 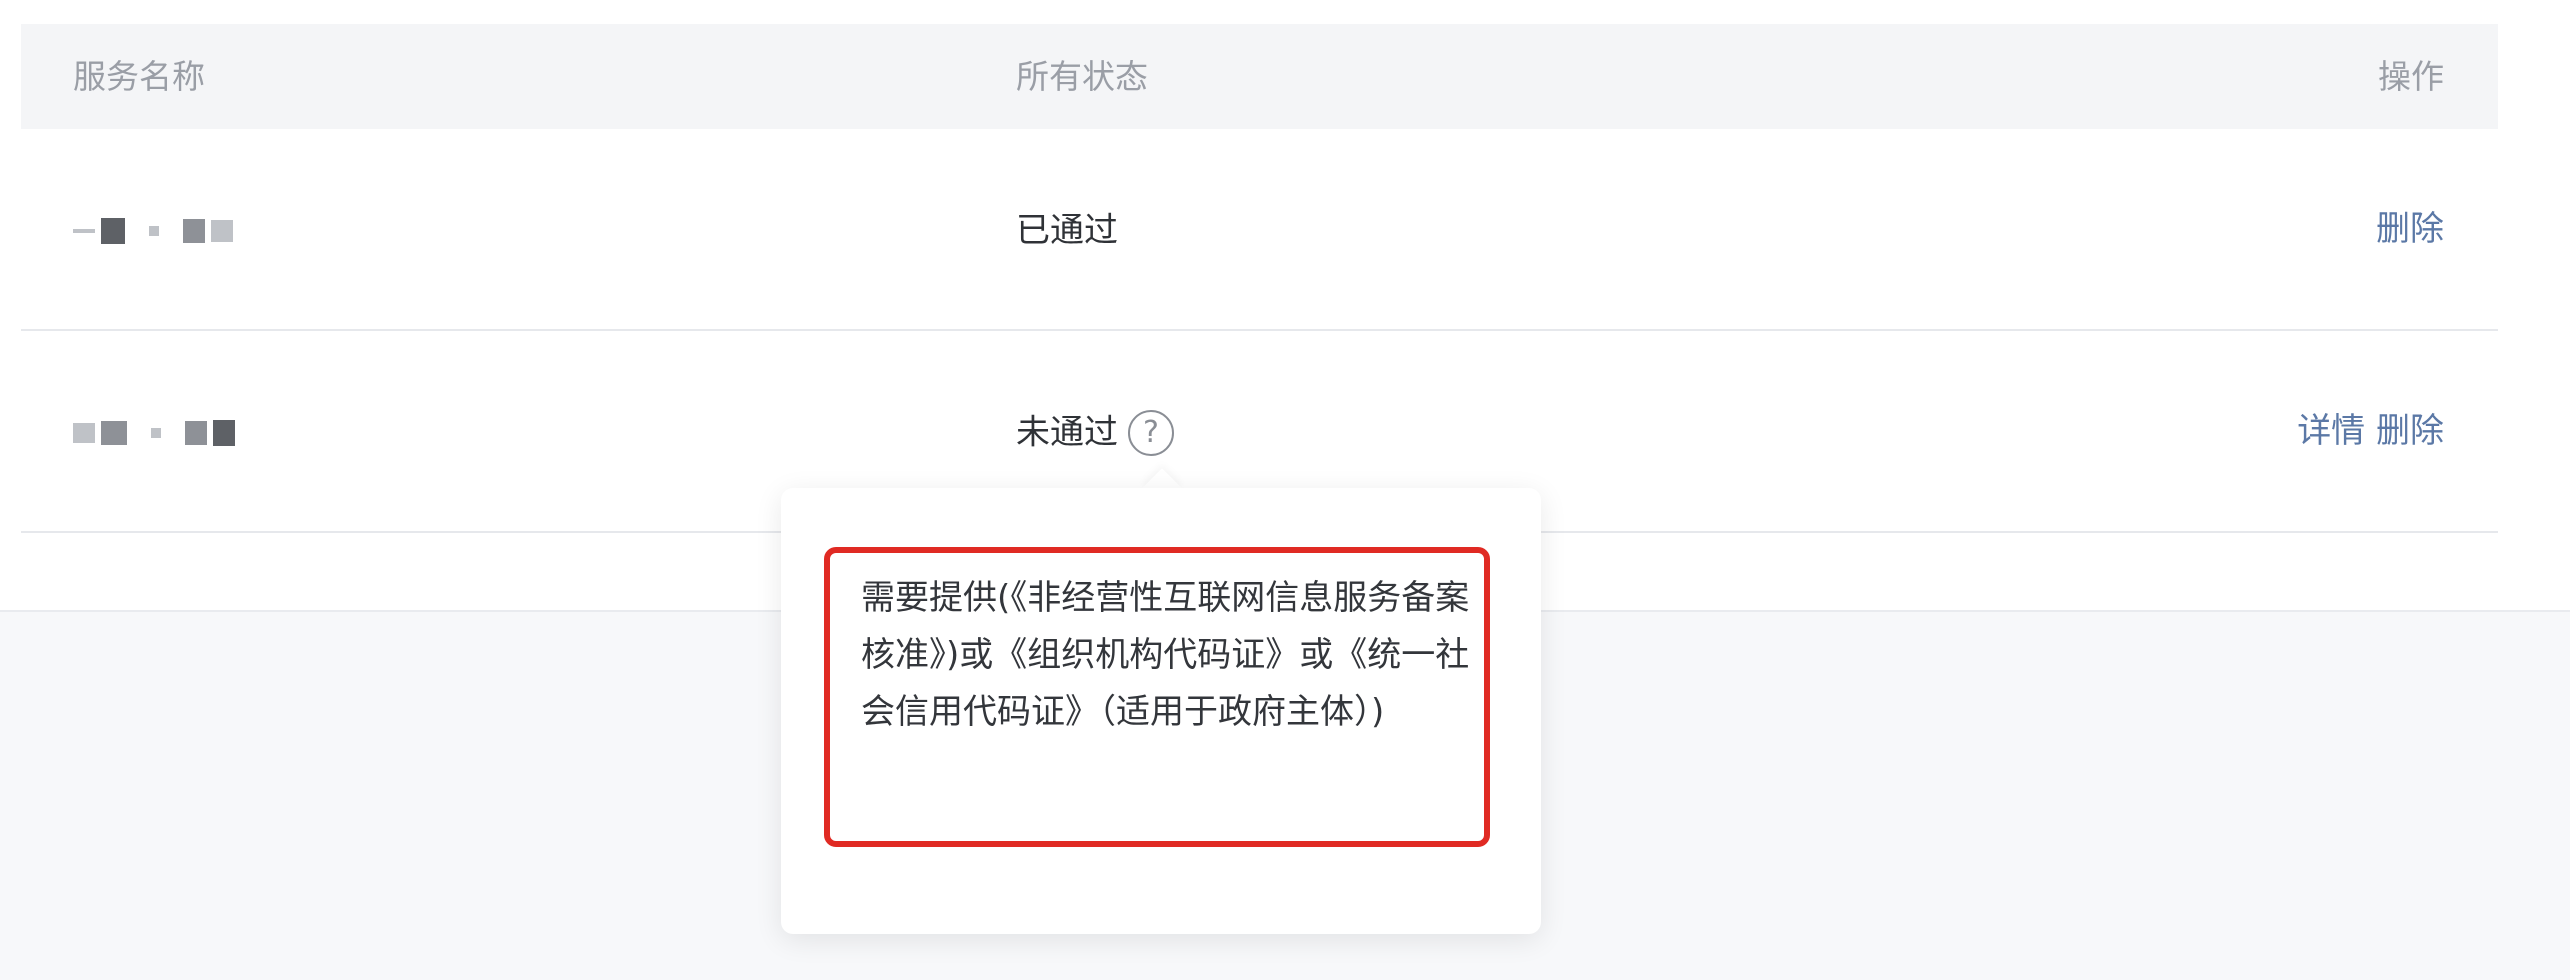 What do you see at coordinates (1259, 76) in the screenshot?
I see `table-header: 服务名称 所有状态 操作` at bounding box center [1259, 76].